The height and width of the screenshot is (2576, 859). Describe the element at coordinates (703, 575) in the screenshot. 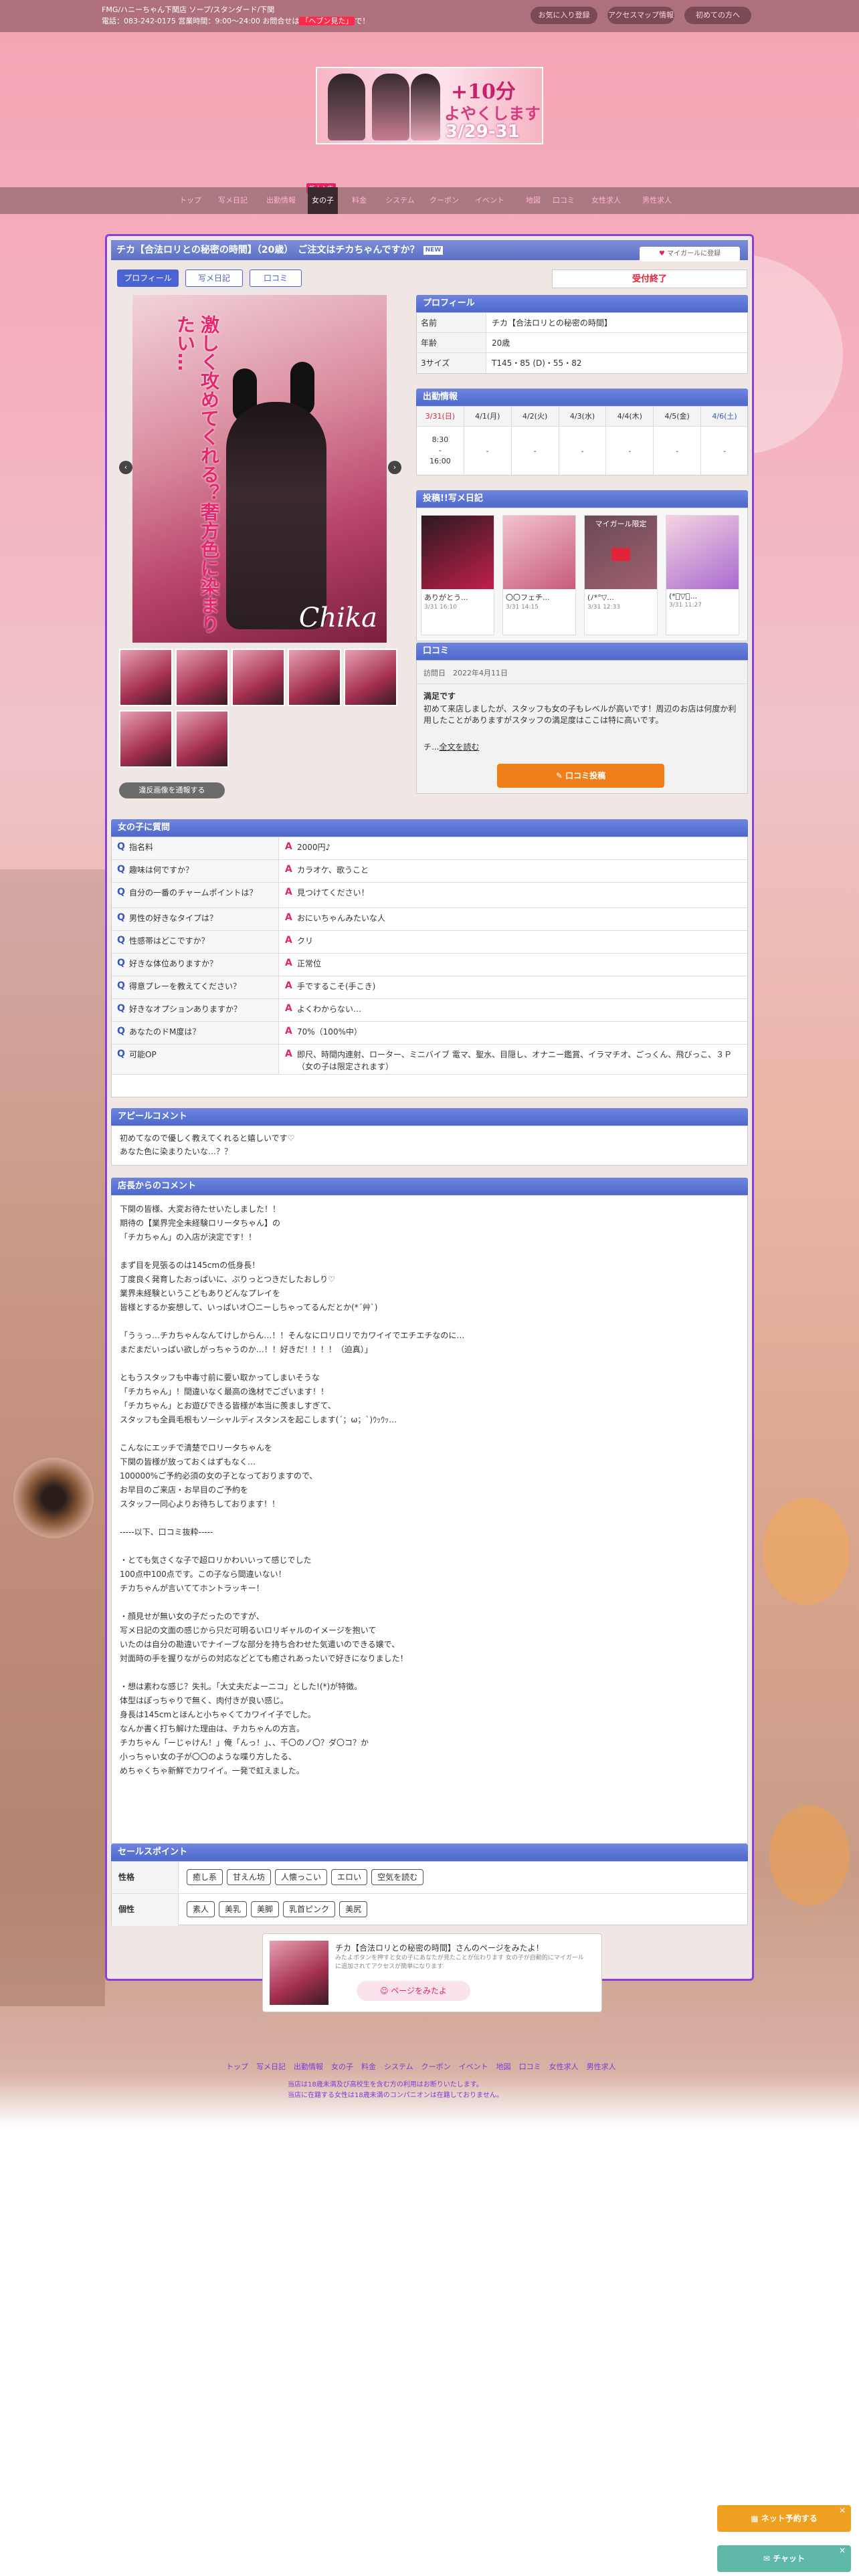

I see `diary-post: (*ﾟ▽ﾟ... 3/31 11:27` at that location.